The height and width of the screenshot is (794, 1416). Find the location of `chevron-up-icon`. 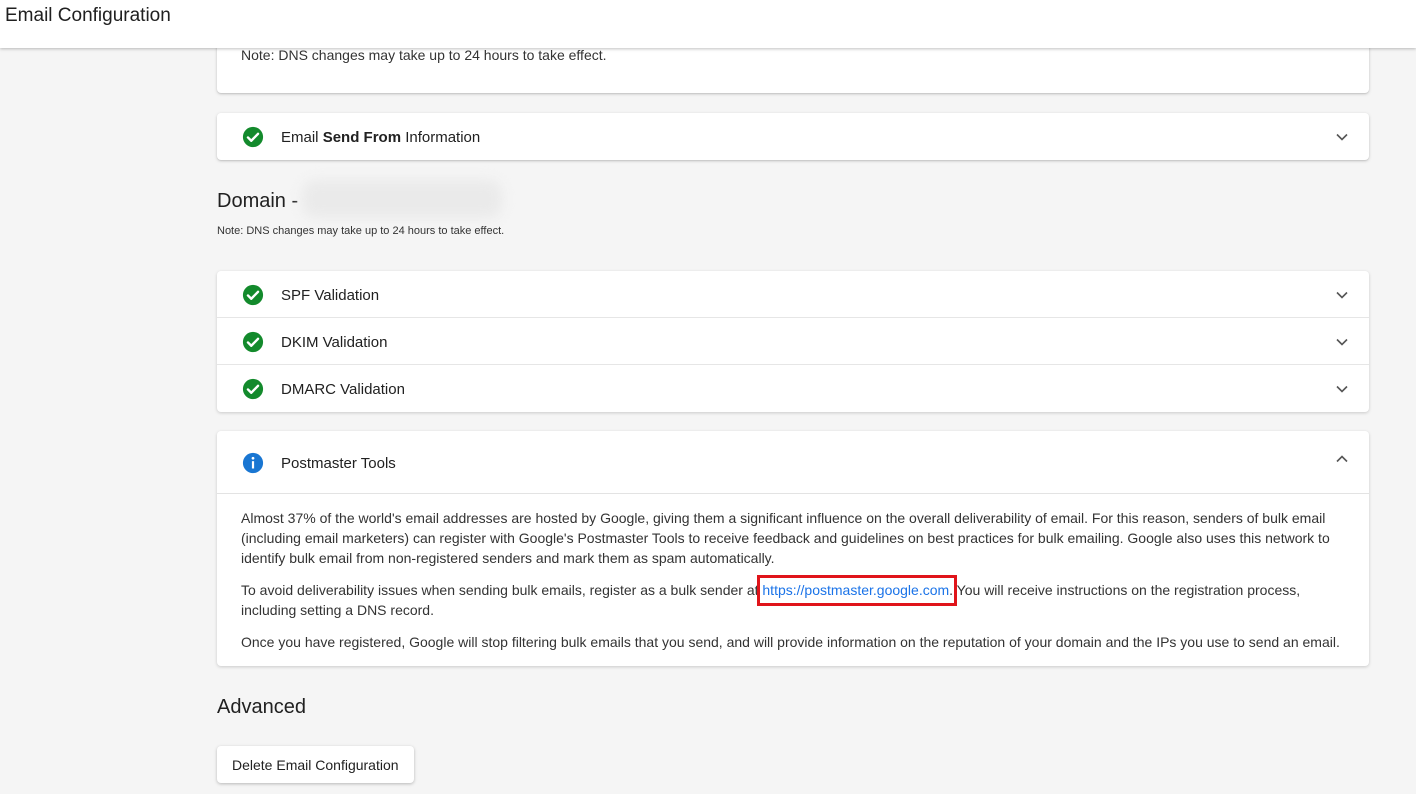

chevron-up-icon is located at coordinates (1342, 459).